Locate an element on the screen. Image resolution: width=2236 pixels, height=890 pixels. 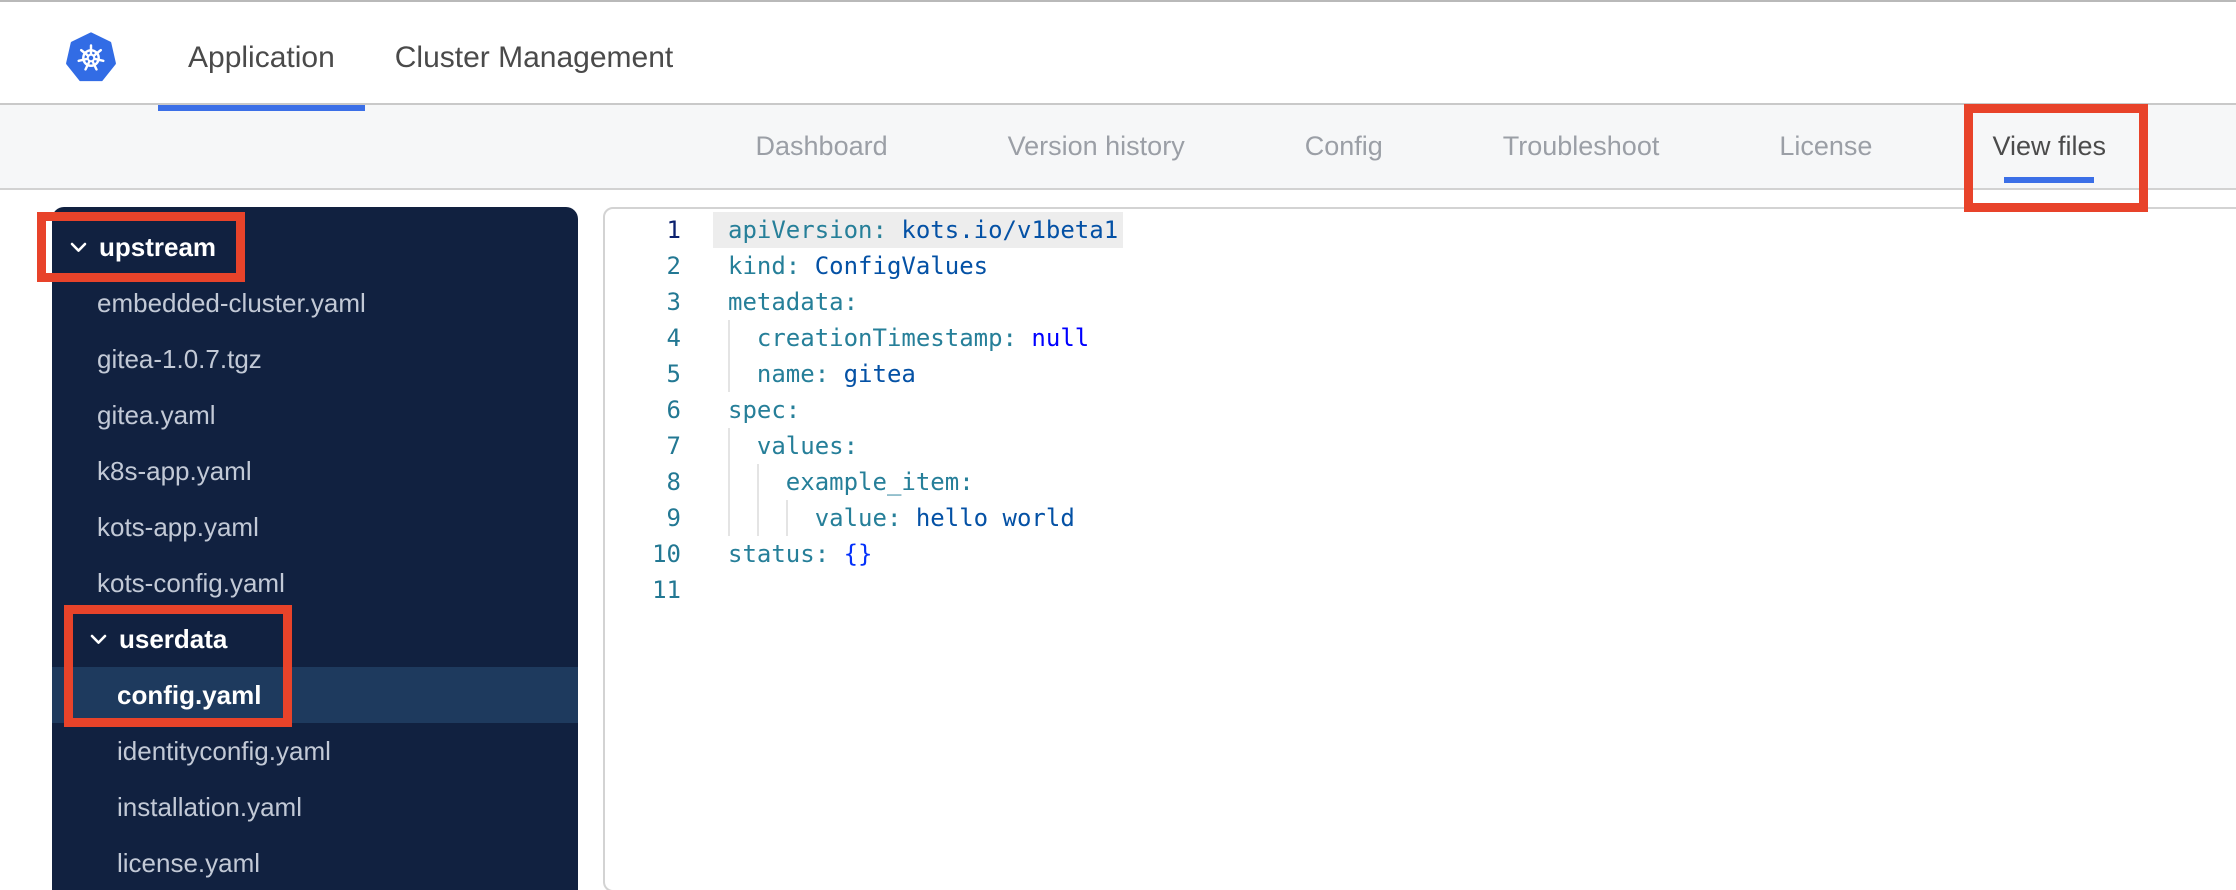
tree-item-label: config.yaml is located at coordinates (189, 694).